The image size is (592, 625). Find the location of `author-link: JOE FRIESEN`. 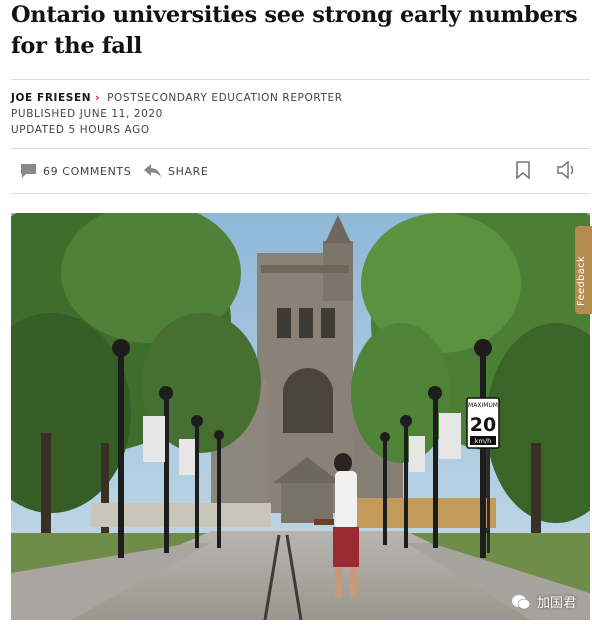

author-link: JOE FRIESEN is located at coordinates (51, 98).